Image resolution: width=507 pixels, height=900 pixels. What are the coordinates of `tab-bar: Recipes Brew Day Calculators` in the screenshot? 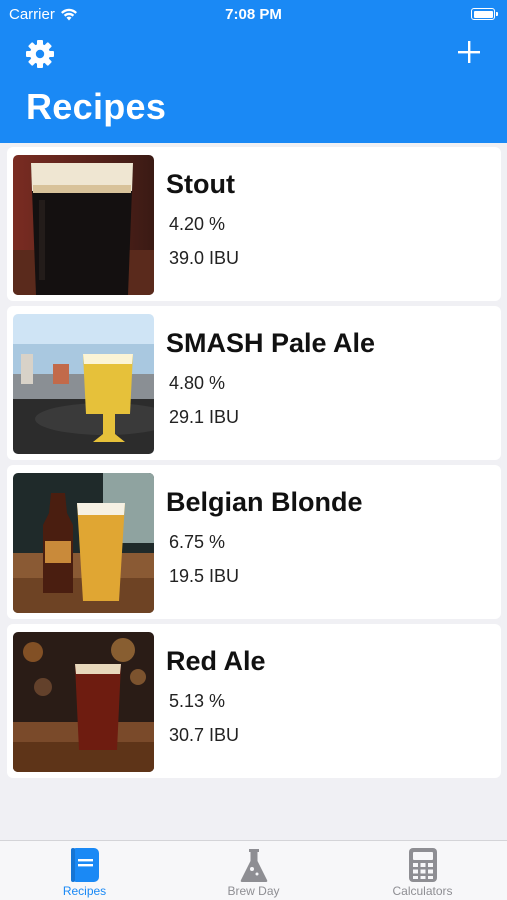 It's located at (253, 870).